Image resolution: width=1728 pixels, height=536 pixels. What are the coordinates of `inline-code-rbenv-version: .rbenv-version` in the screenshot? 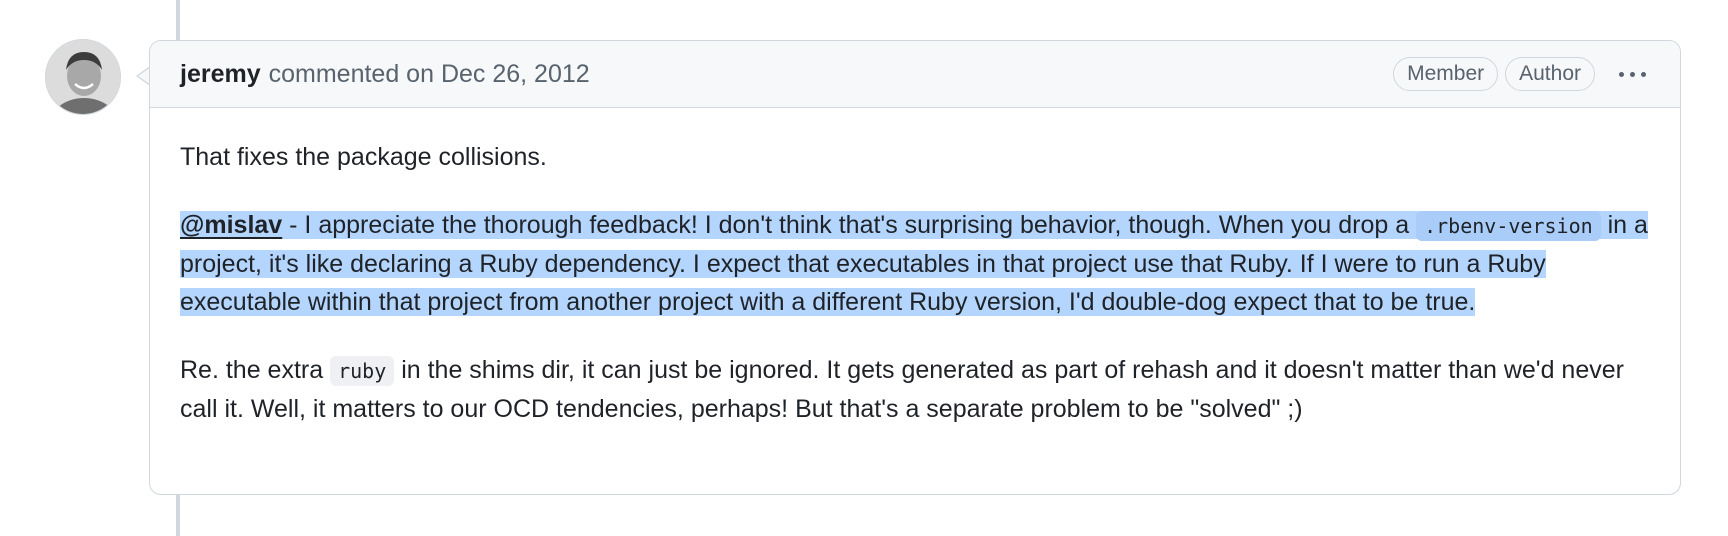 It's located at (1508, 226).